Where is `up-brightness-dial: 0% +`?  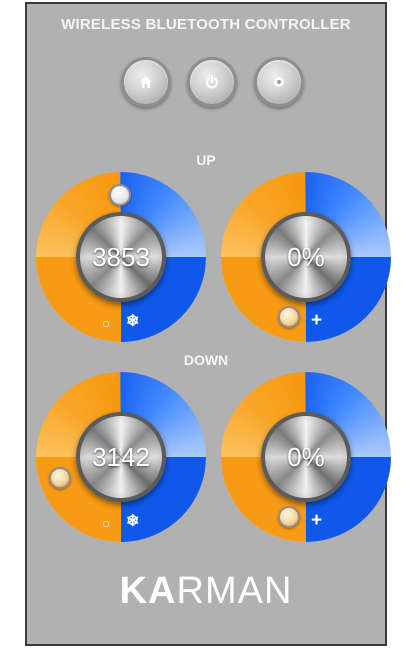 up-brightness-dial: 0% + is located at coordinates (306, 257).